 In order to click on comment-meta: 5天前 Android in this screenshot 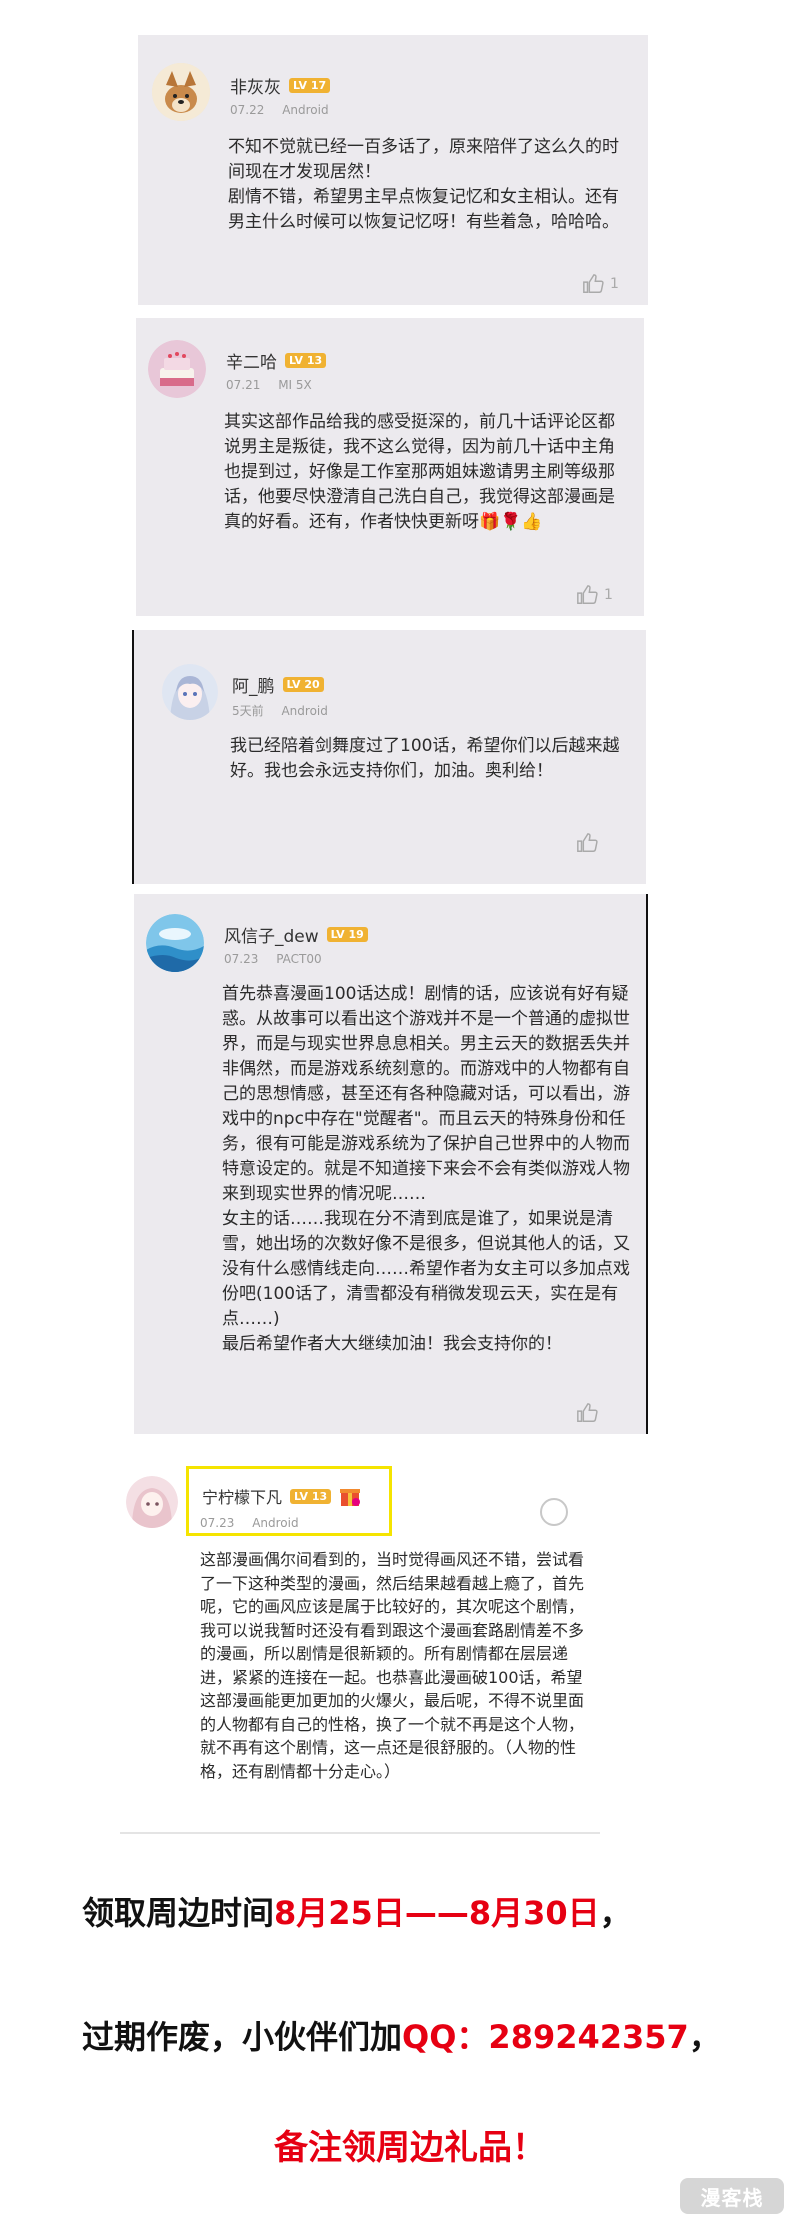, I will do `click(280, 710)`.